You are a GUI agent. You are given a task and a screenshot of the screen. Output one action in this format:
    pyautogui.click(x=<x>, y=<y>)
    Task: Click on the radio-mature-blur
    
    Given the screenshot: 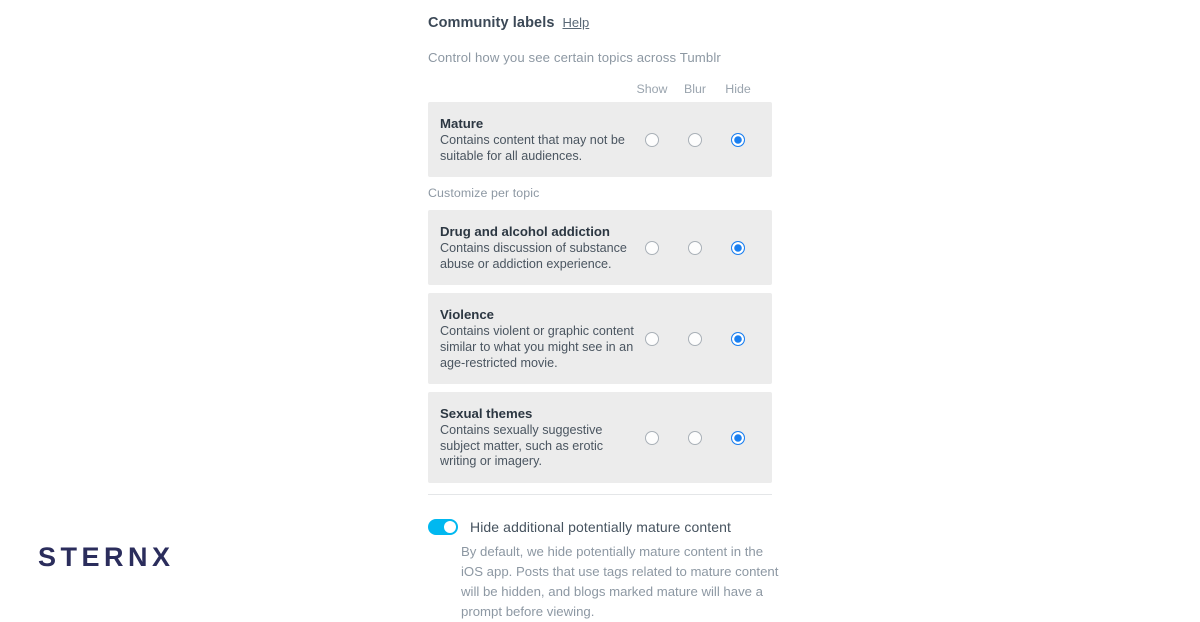 What is the action you would take?
    pyautogui.click(x=695, y=139)
    